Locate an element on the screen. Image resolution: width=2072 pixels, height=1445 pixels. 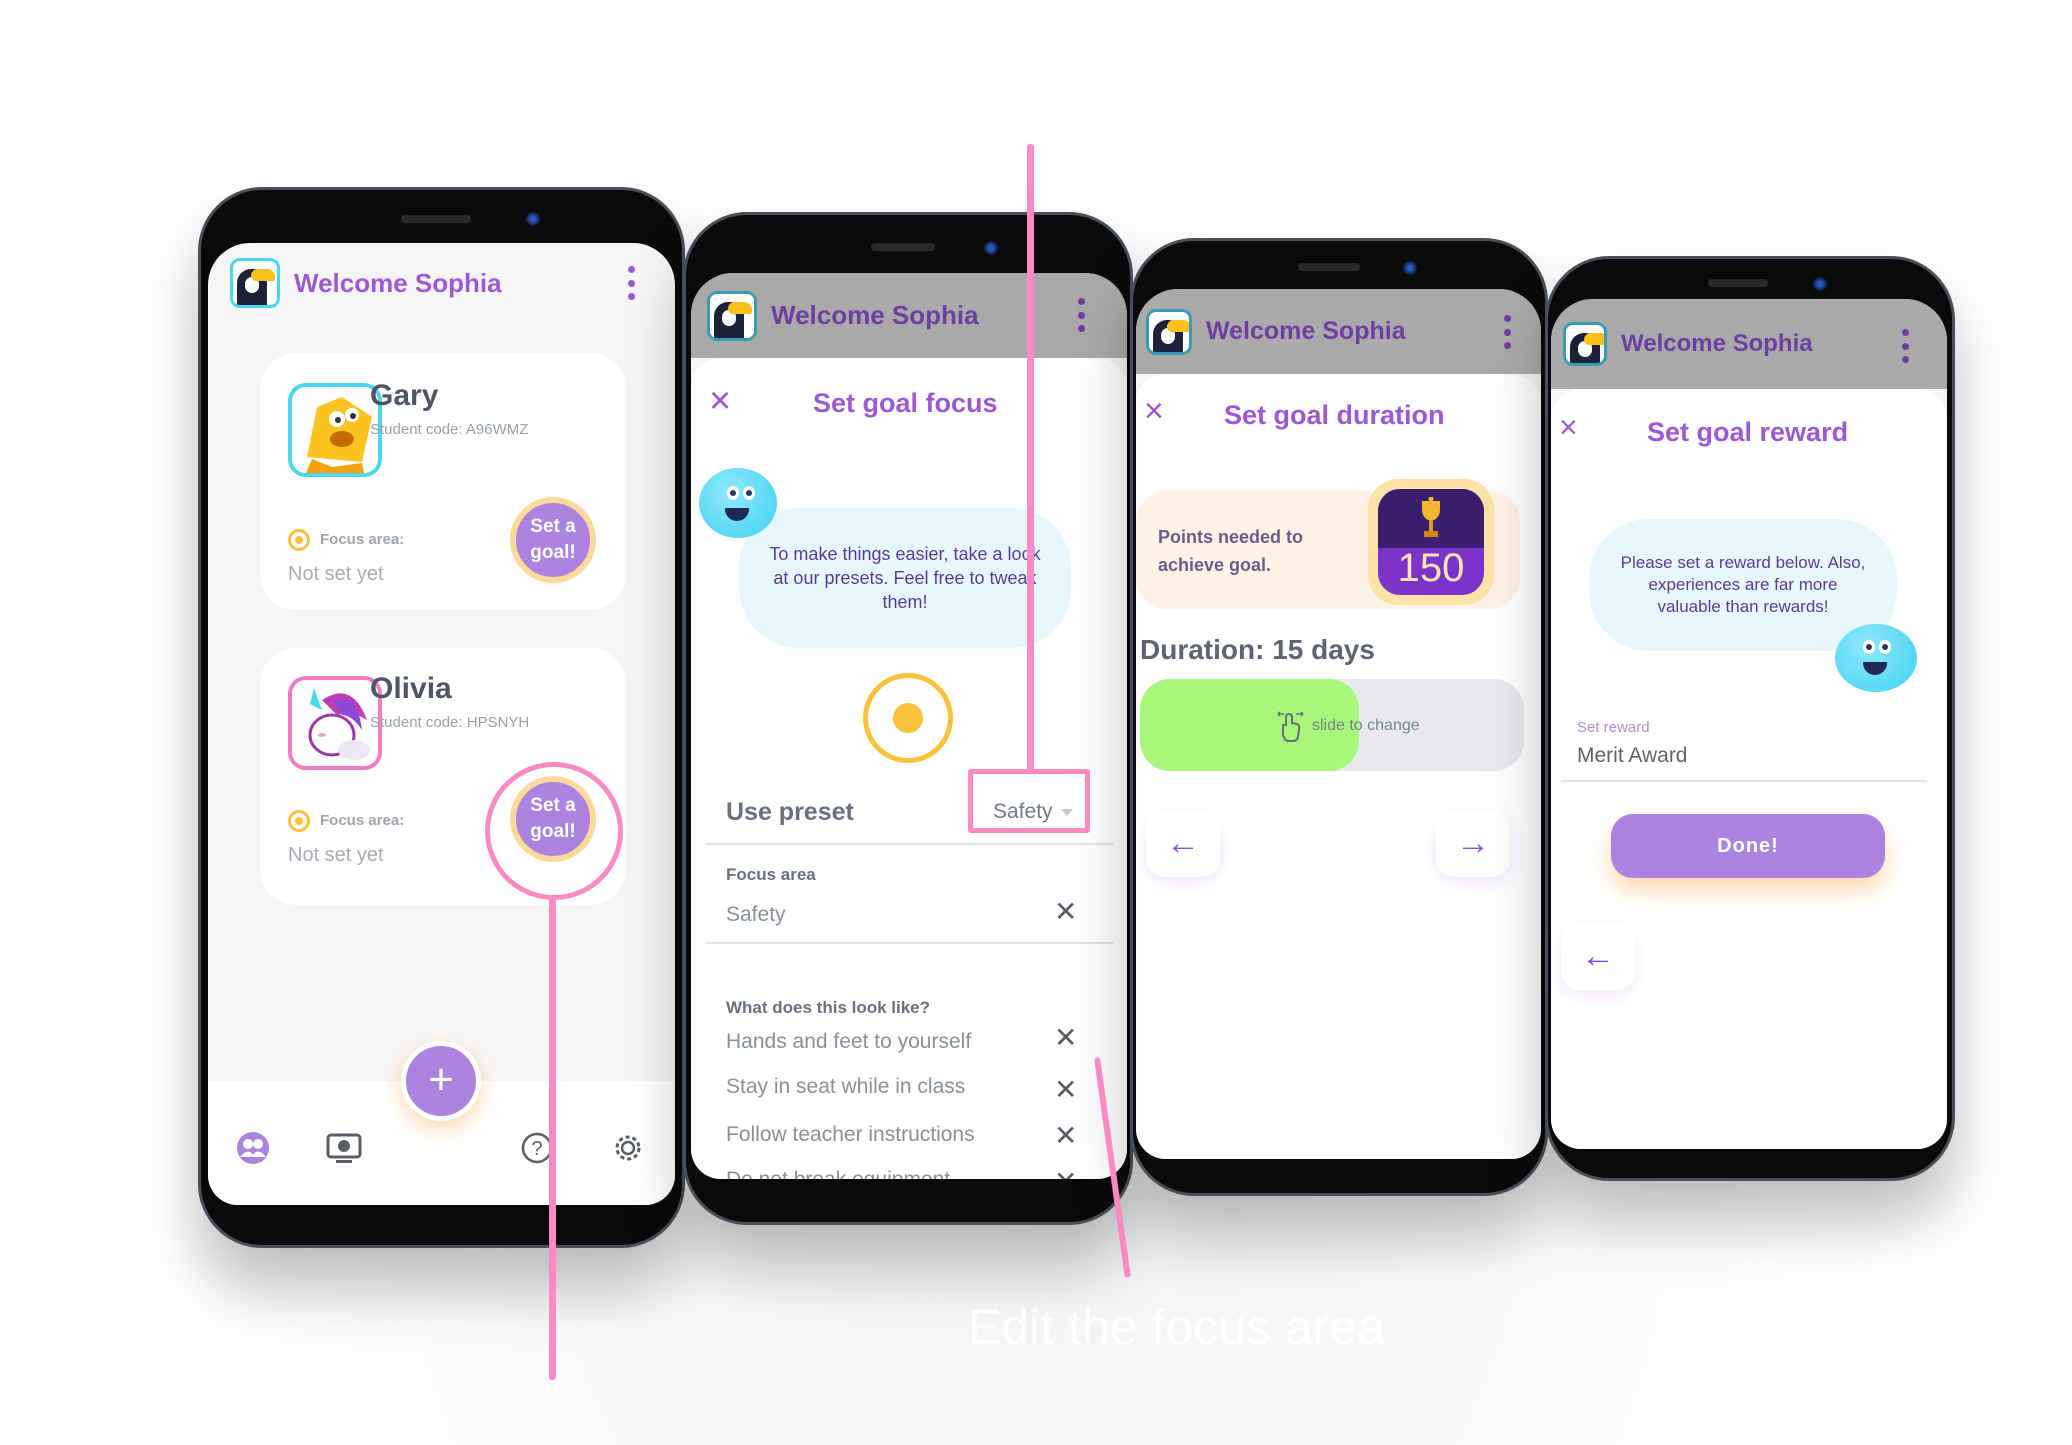
student-code: Student code: HPSNYH is located at coordinates (450, 722).